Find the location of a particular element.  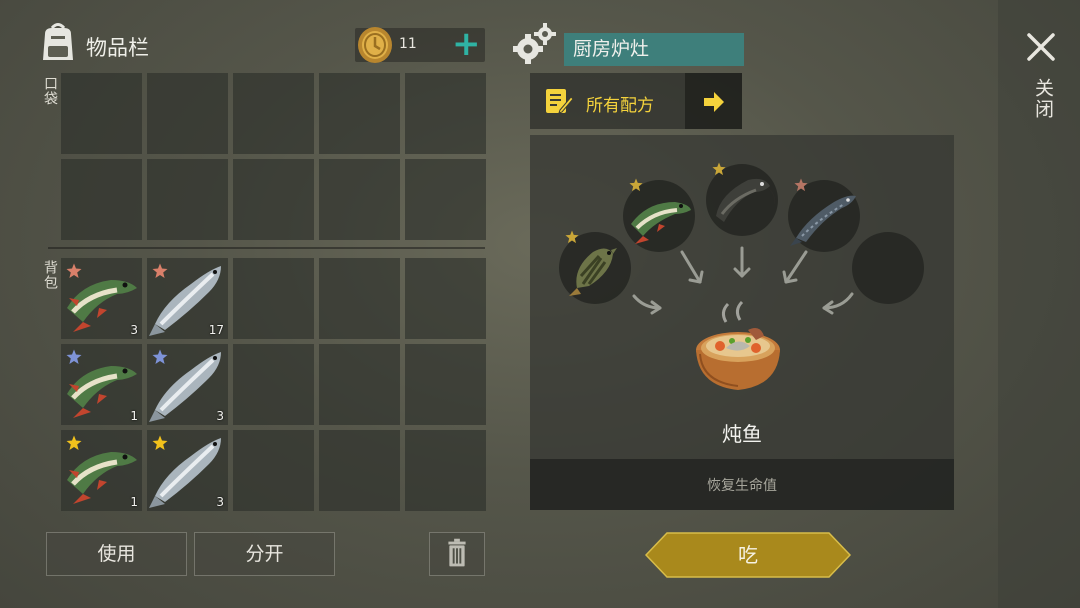

station-name-field: 厨房炉灶 is located at coordinates (654, 49).